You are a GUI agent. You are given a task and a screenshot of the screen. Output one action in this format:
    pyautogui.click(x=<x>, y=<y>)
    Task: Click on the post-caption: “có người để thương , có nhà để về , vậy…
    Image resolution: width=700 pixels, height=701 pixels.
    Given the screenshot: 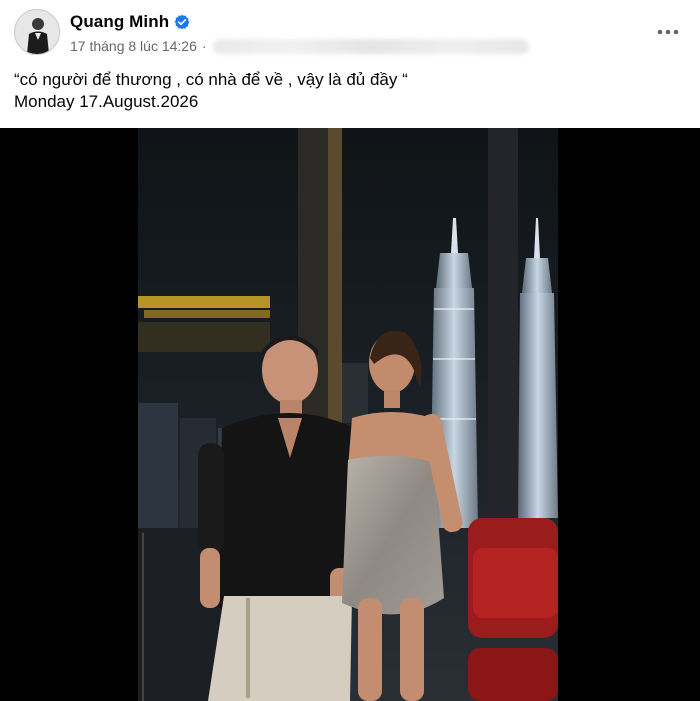 What is the action you would take?
    pyautogui.click(x=350, y=91)
    